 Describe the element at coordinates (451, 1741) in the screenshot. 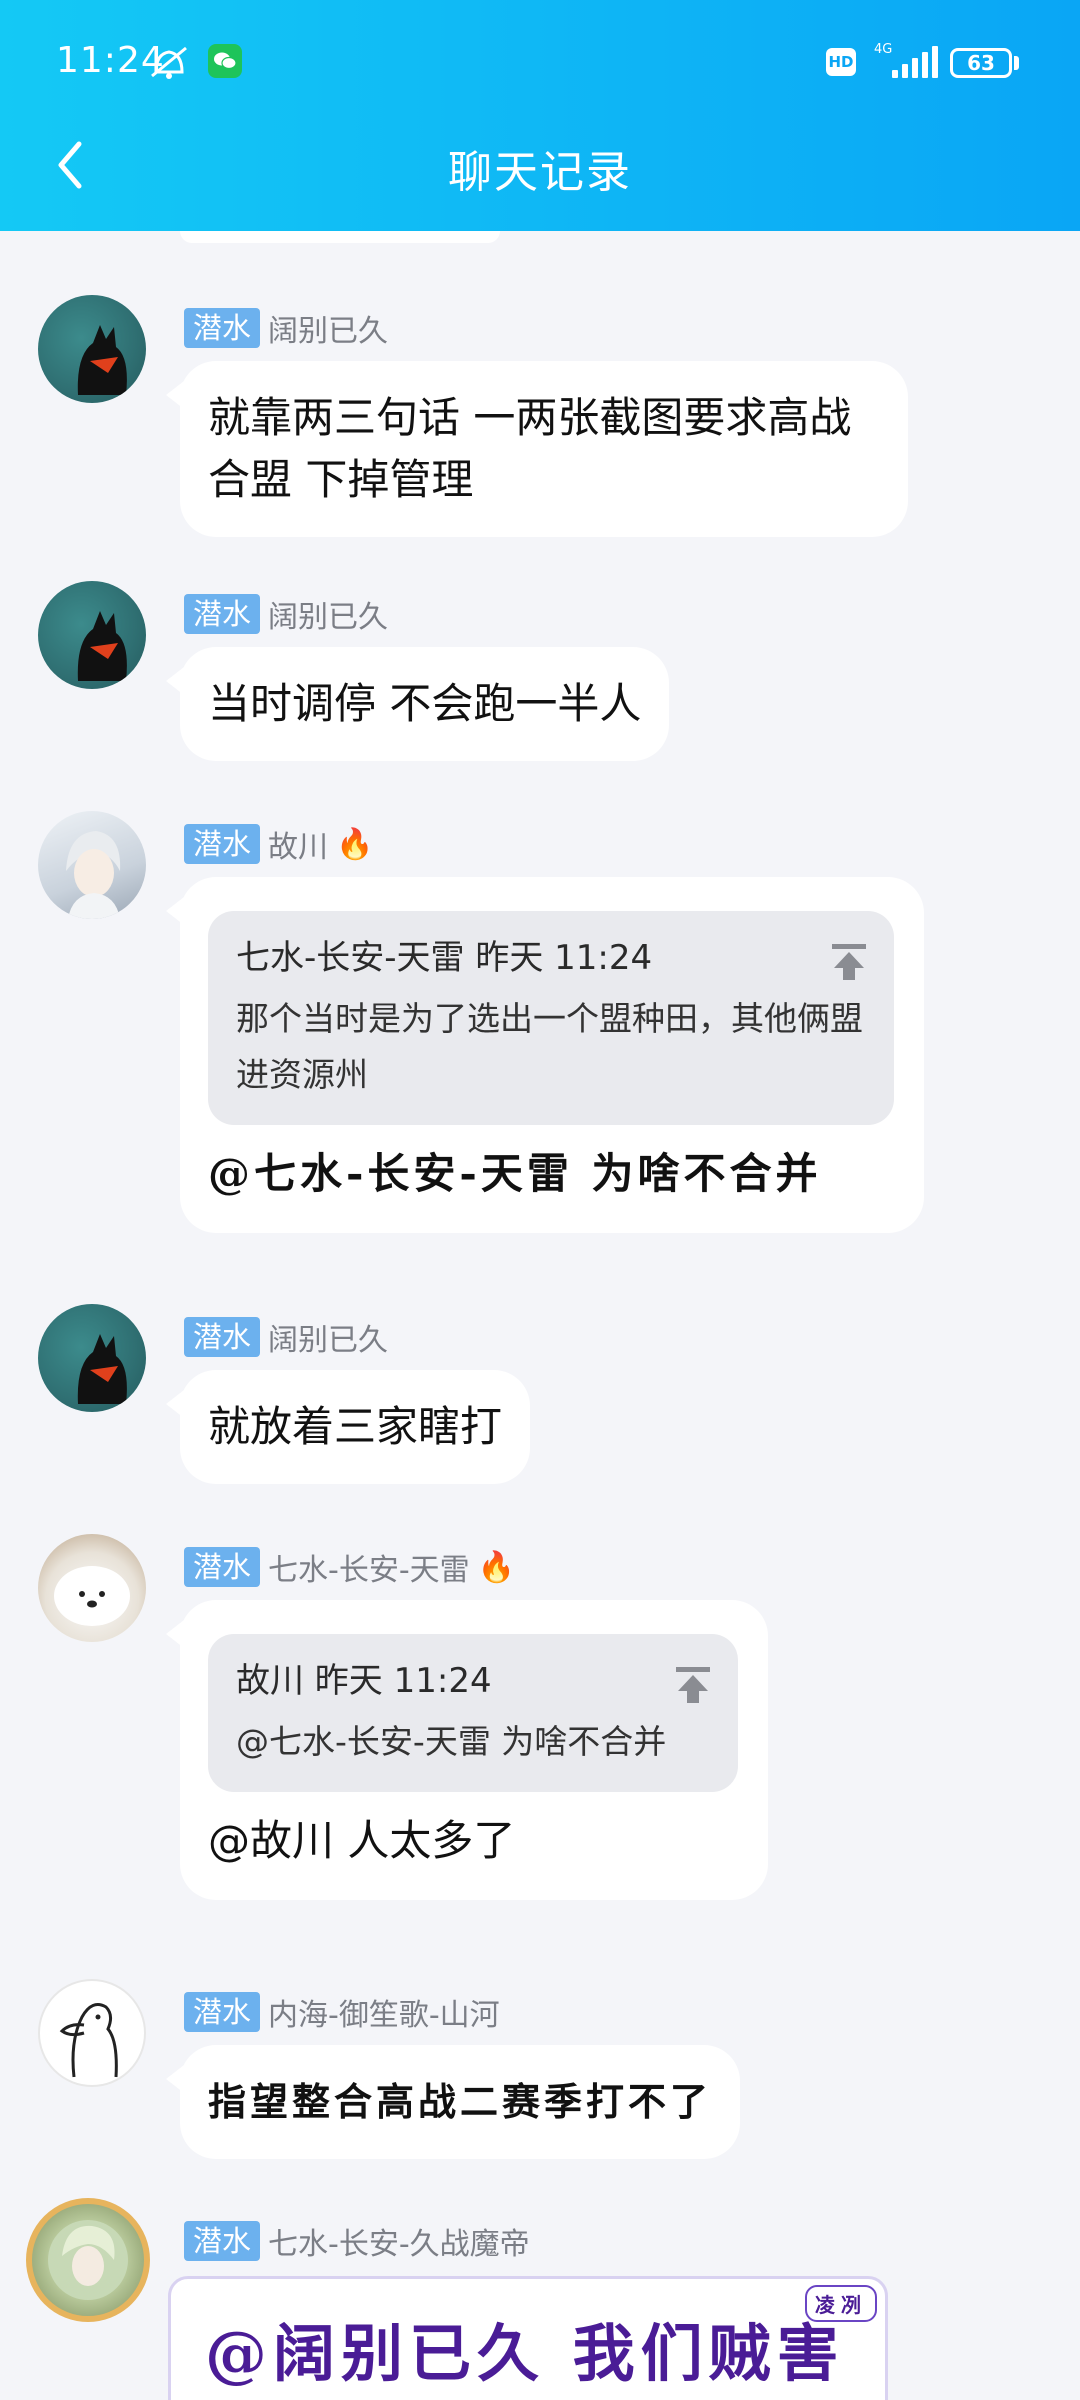

I see `quote-text: @七水-长安-天雷 为啥不合并` at that location.